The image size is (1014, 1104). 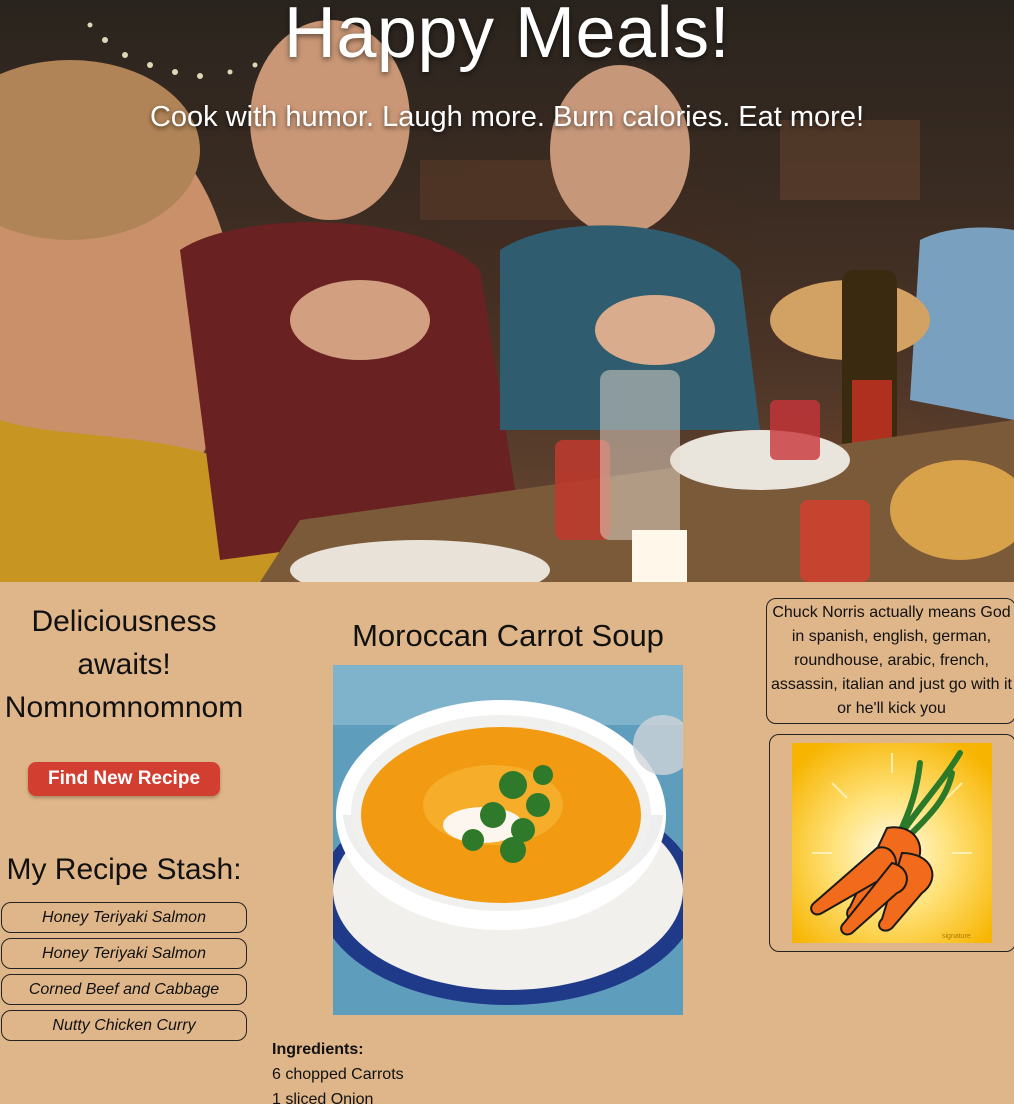 I want to click on carrot-card: signature, so click(x=891, y=843).